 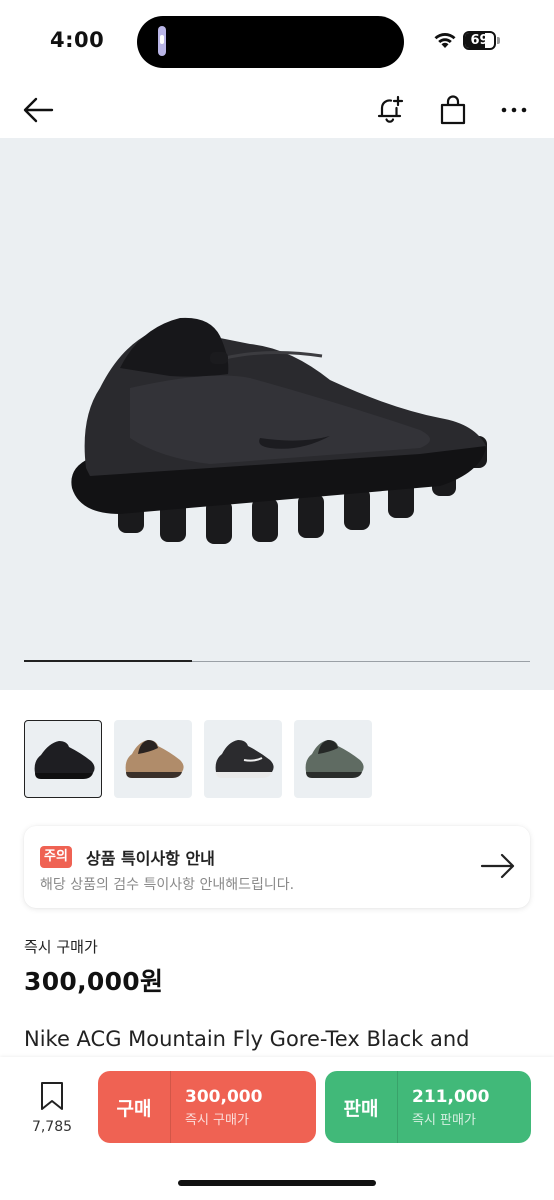 What do you see at coordinates (451, 1096) in the screenshot?
I see `sell-price: 211,000` at bounding box center [451, 1096].